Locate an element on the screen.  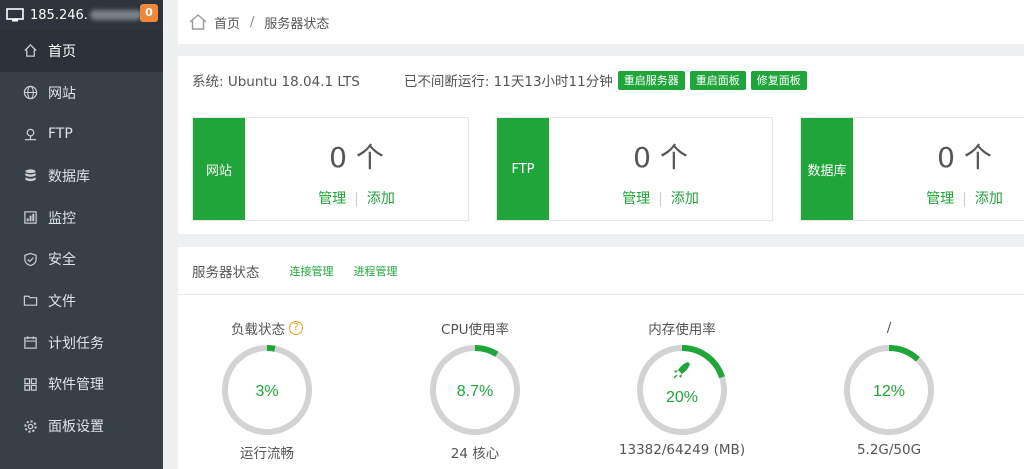
gauge-value: 8.7% is located at coordinates (475, 391).